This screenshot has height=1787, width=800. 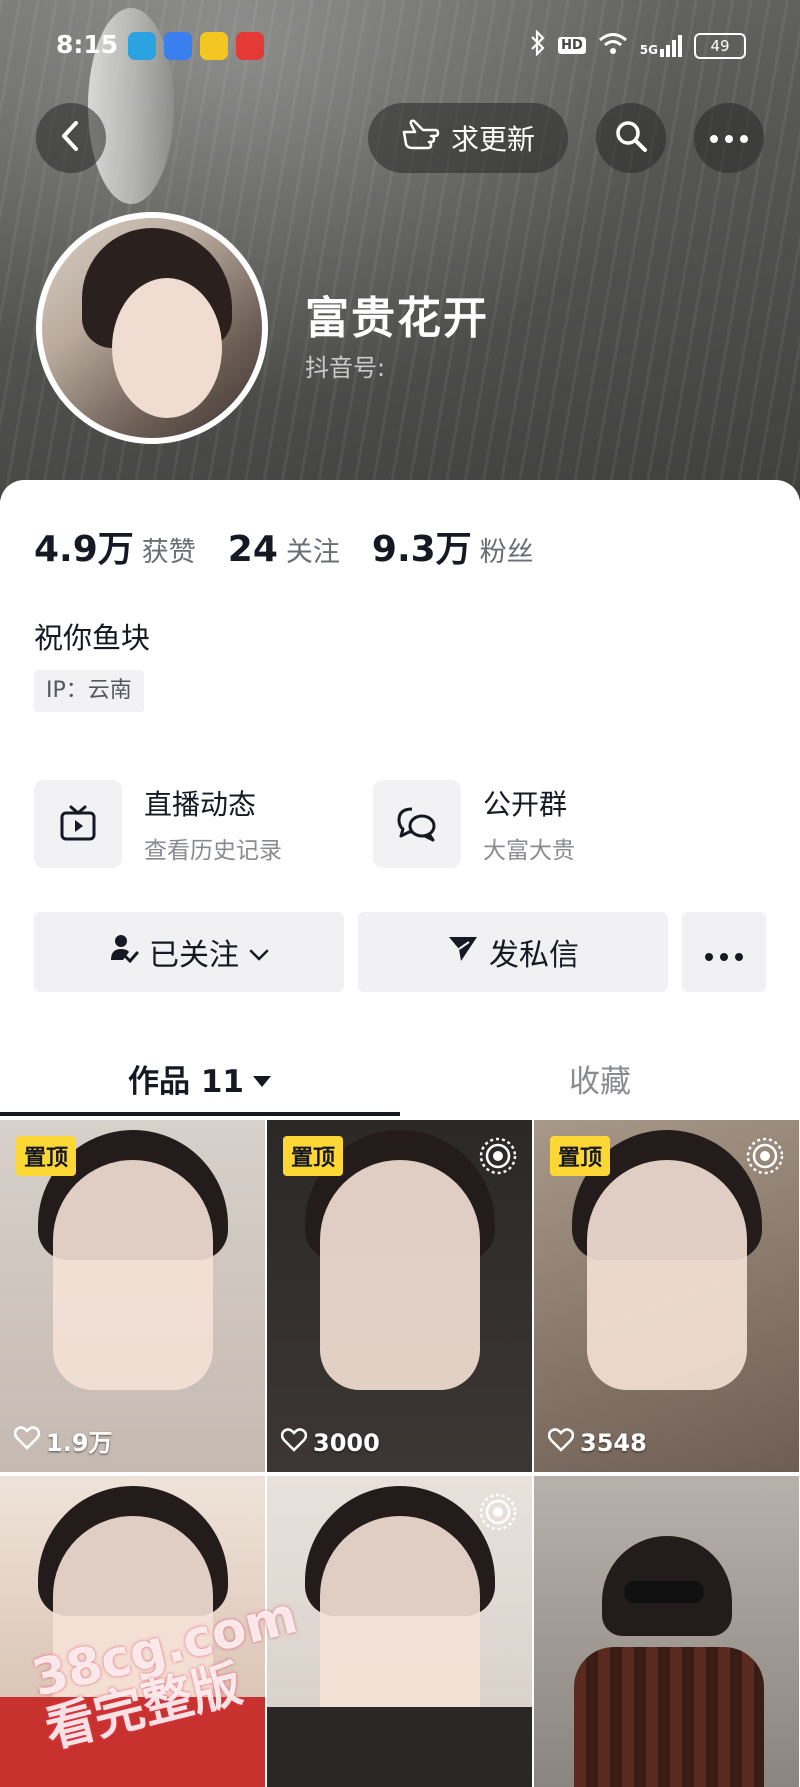 I want to click on video-likes: 3548, so click(x=597, y=1443).